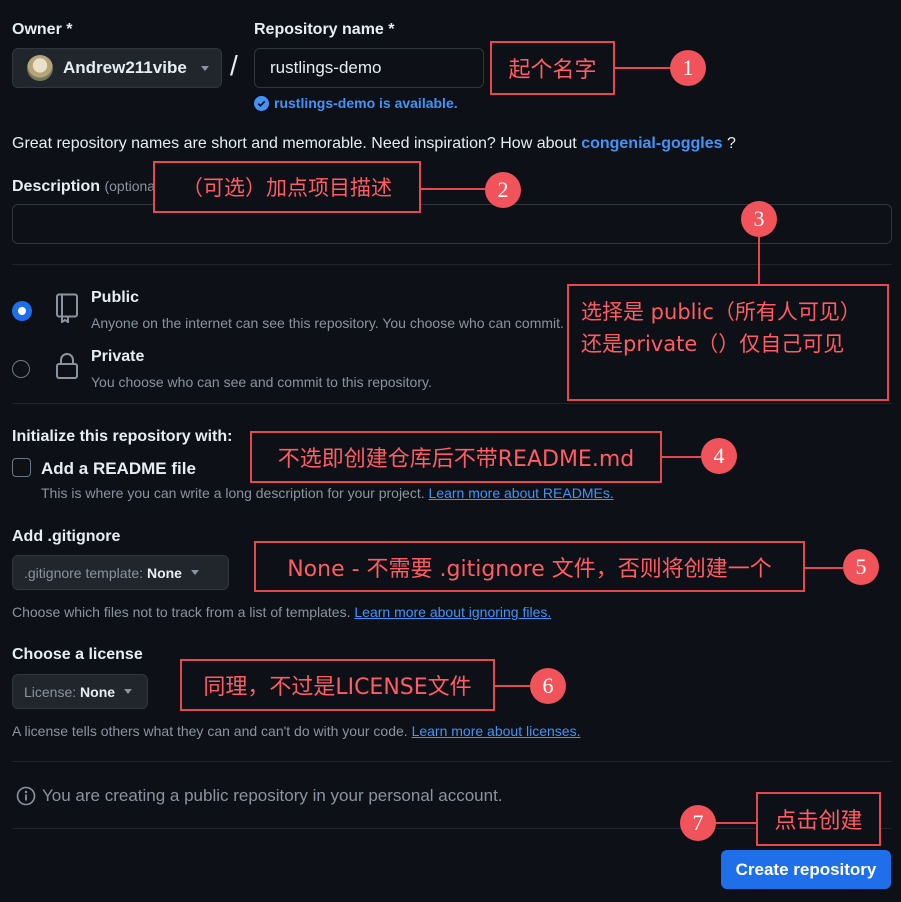 This screenshot has height=902, width=901. I want to click on check-circle-icon, so click(261, 103).